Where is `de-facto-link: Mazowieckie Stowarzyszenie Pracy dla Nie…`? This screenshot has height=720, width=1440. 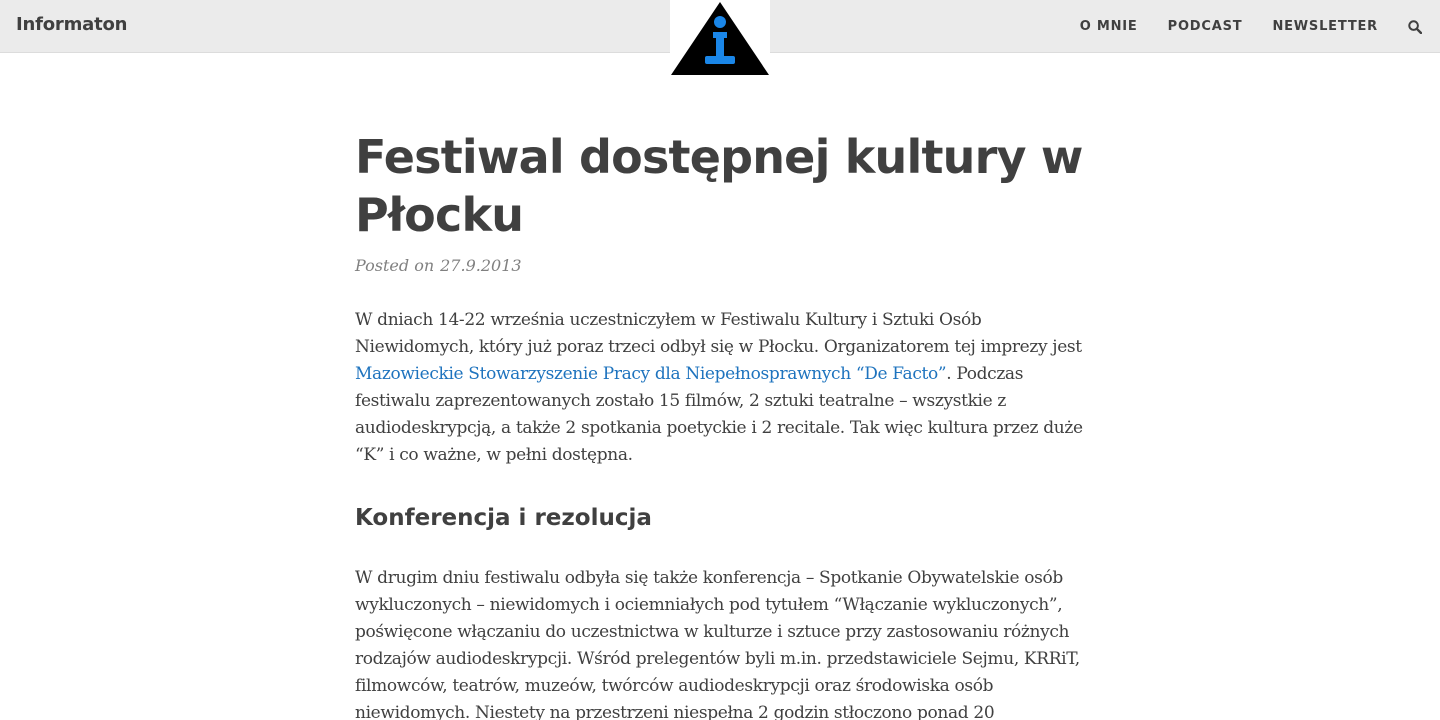
de-facto-link: Mazowieckie Stowarzyszenie Pracy dla Nie… is located at coordinates (651, 374).